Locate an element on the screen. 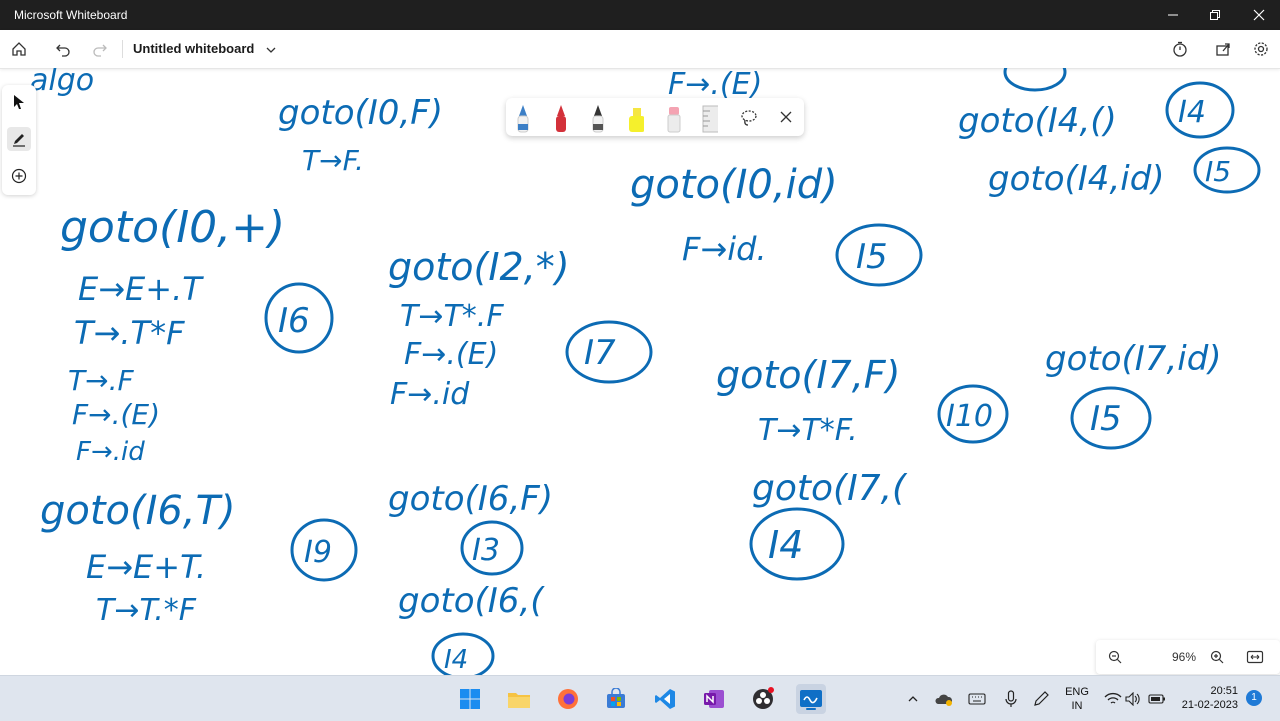  ink-text: F→.id is located at coordinates (430, 394).